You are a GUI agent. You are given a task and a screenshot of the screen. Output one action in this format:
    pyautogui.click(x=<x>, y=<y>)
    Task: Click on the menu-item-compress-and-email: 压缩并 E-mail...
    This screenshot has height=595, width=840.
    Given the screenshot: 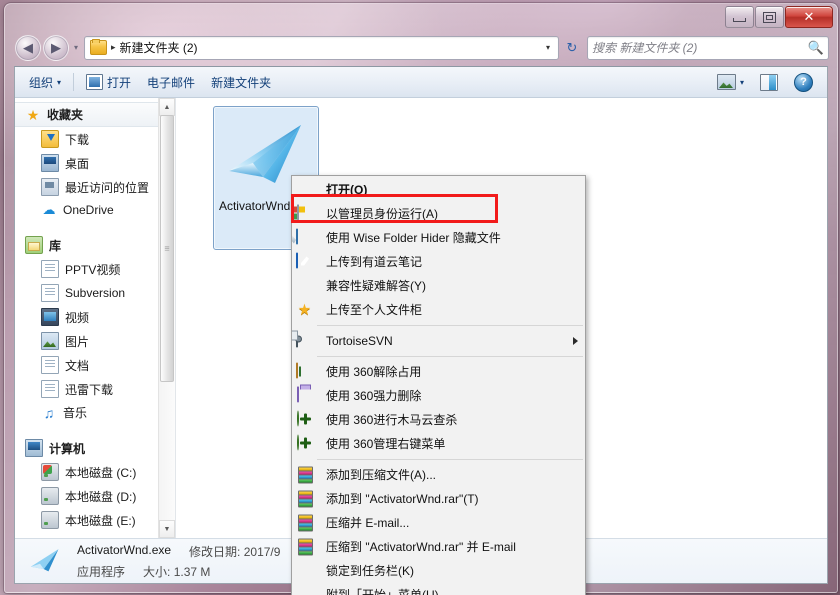 What is the action you would take?
    pyautogui.click(x=438, y=523)
    